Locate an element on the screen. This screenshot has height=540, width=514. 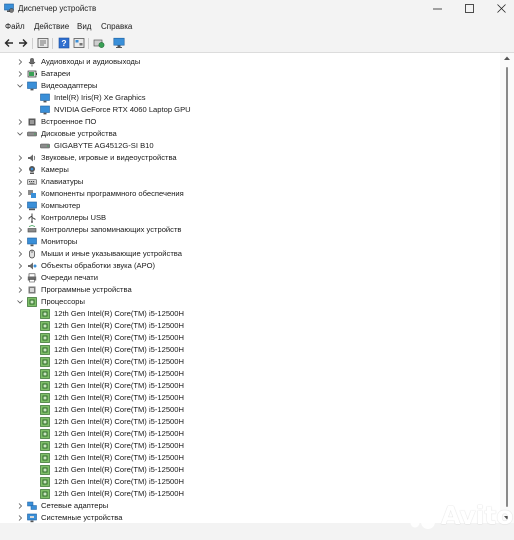
device-view-icon is located at coordinates (79, 43).